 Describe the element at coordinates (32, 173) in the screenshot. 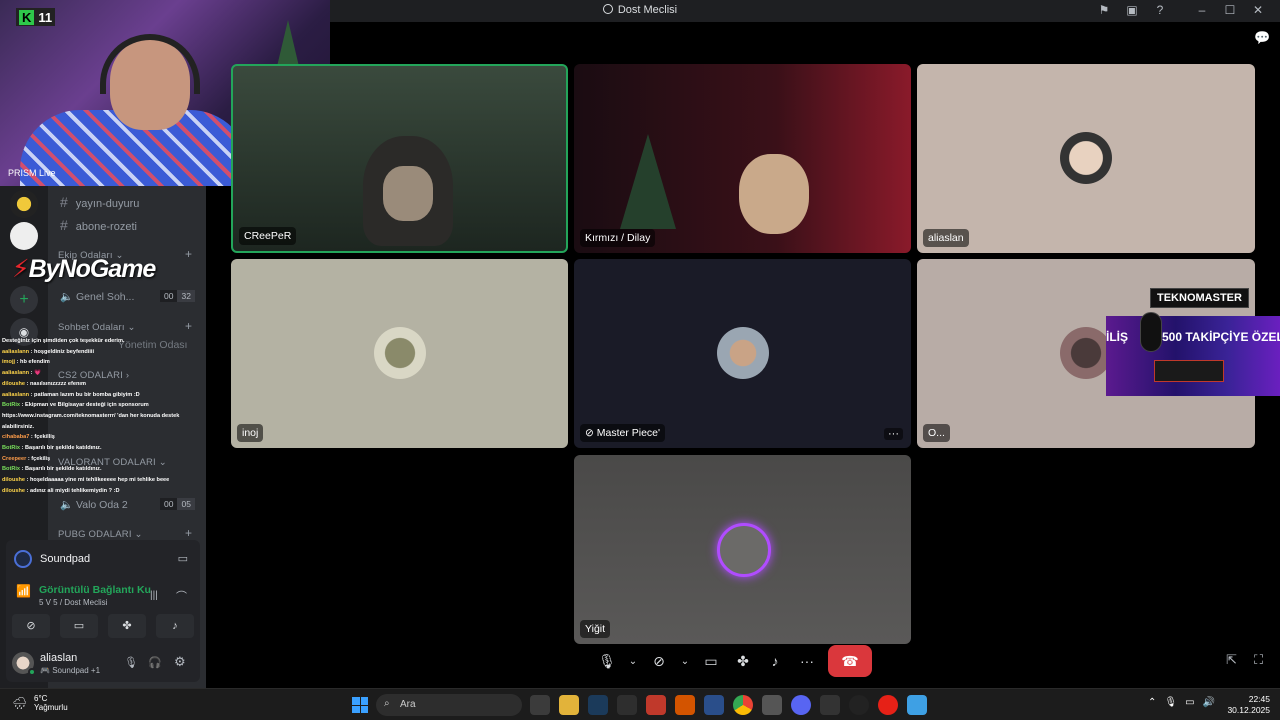

I see `prism-live-label: PRISM Live` at that location.